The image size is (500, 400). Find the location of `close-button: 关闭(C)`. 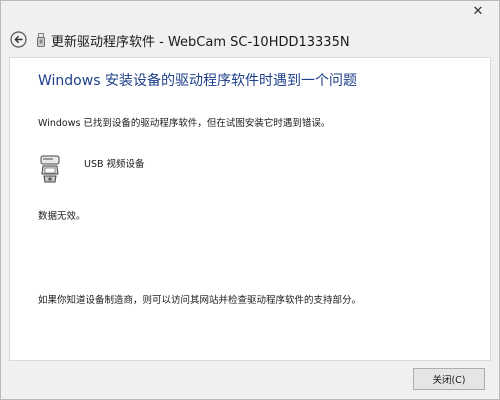

close-button: 关闭(C) is located at coordinates (449, 379).